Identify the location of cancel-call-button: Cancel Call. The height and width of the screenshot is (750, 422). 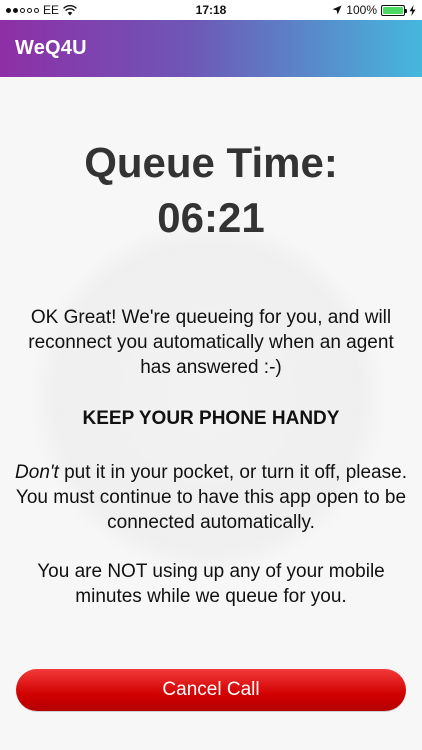
(211, 690).